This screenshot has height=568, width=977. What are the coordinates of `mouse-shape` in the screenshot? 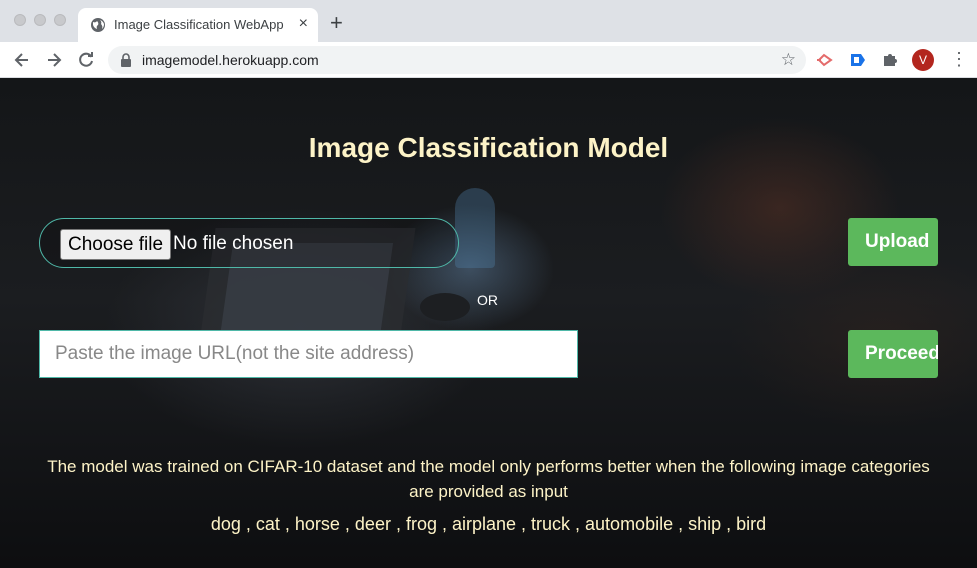 It's located at (445, 307).